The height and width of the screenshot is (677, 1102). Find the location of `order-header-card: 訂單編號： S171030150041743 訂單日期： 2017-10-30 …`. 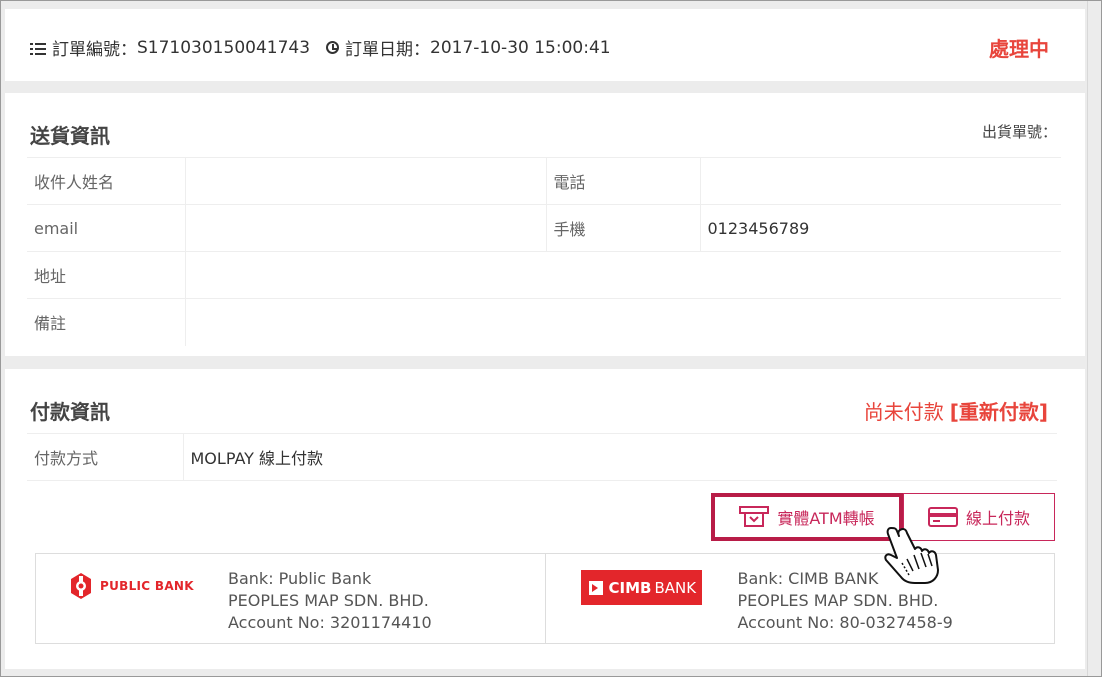

order-header-card: 訂單編號： S171030150041743 訂單日期： 2017-10-30 … is located at coordinates (545, 45).